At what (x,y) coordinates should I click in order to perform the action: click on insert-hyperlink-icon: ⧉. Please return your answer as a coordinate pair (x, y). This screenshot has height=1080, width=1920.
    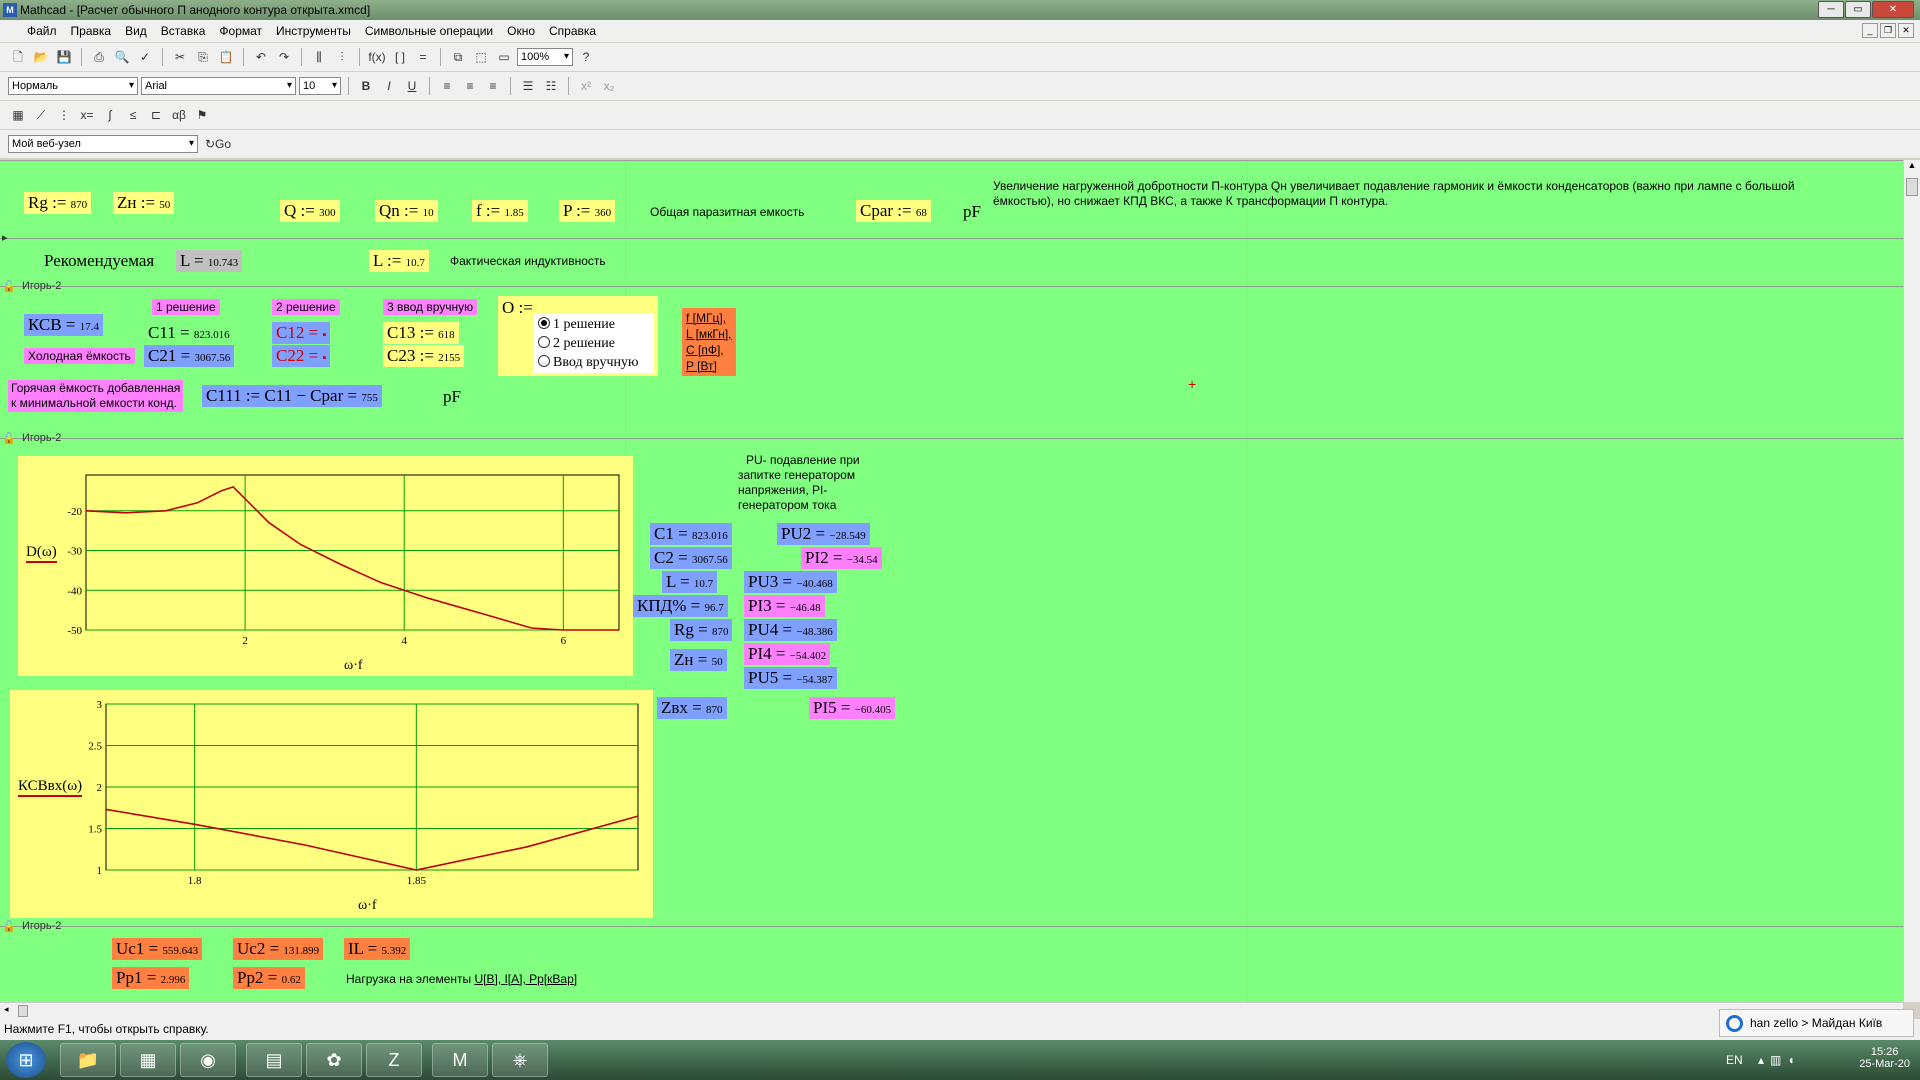
    Looking at the image, I should click on (458, 57).